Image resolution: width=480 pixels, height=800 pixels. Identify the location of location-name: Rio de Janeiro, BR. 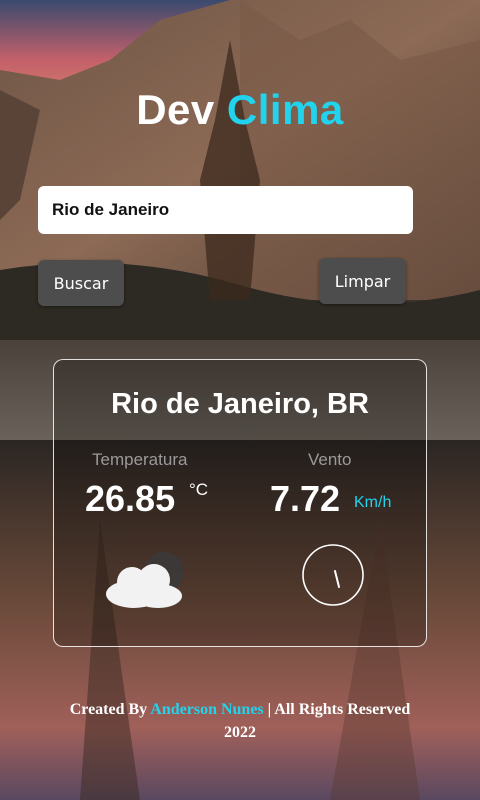
(240, 404).